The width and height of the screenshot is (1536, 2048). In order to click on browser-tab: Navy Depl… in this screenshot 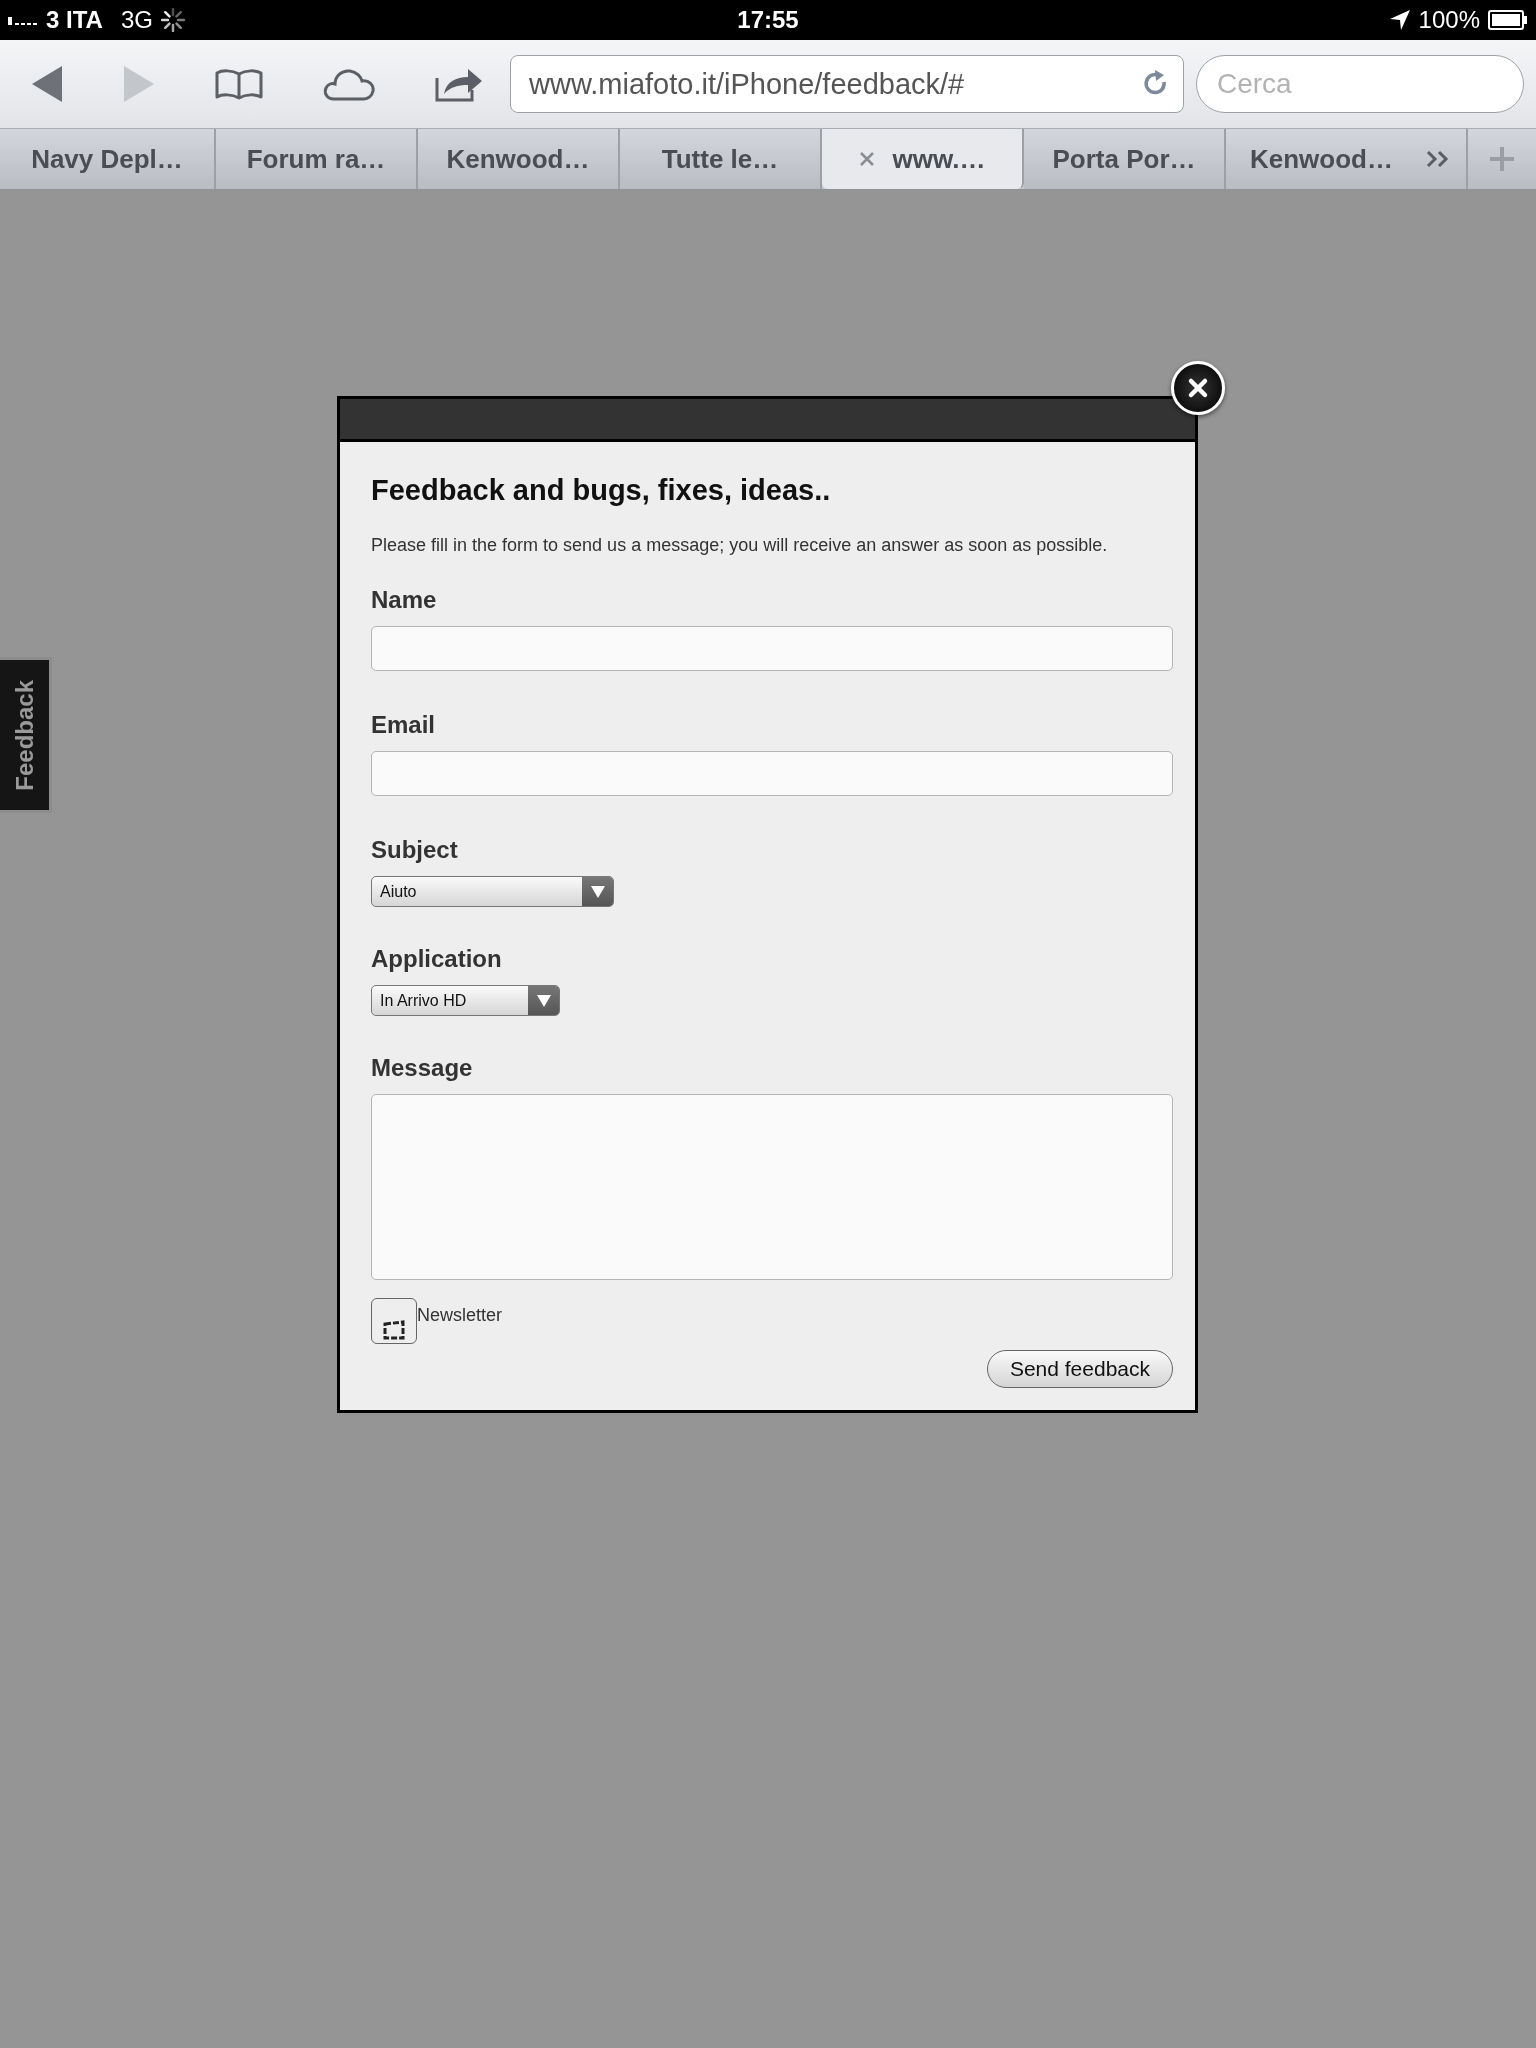, I will do `click(108, 159)`.